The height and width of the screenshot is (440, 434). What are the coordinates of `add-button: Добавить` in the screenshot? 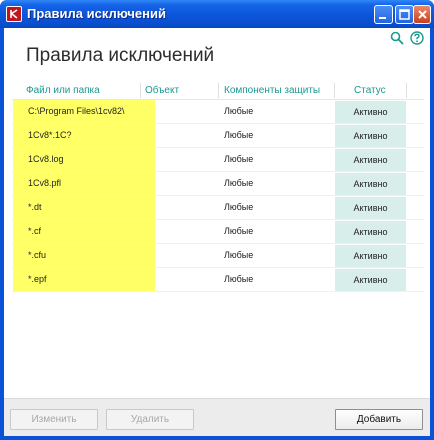 It's located at (379, 419).